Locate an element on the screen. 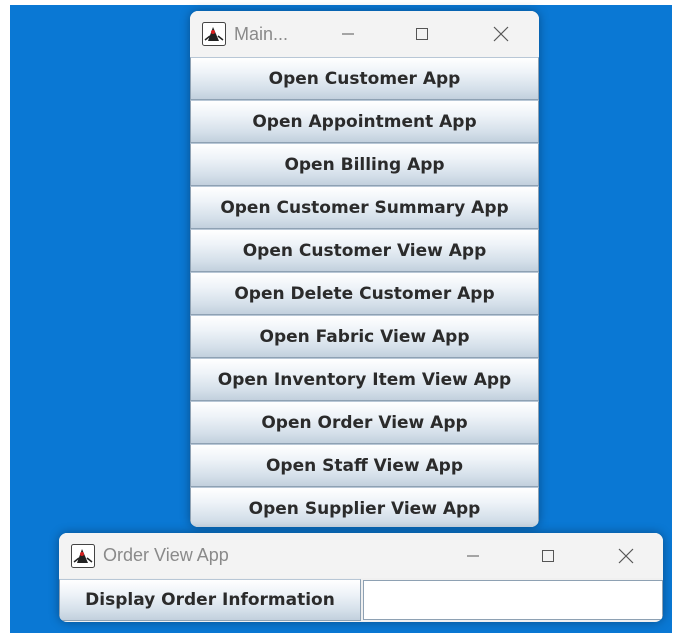 The height and width of the screenshot is (643, 682). open-inventory-item-view-app-button: Open Inventory Item View App is located at coordinates (364, 379).